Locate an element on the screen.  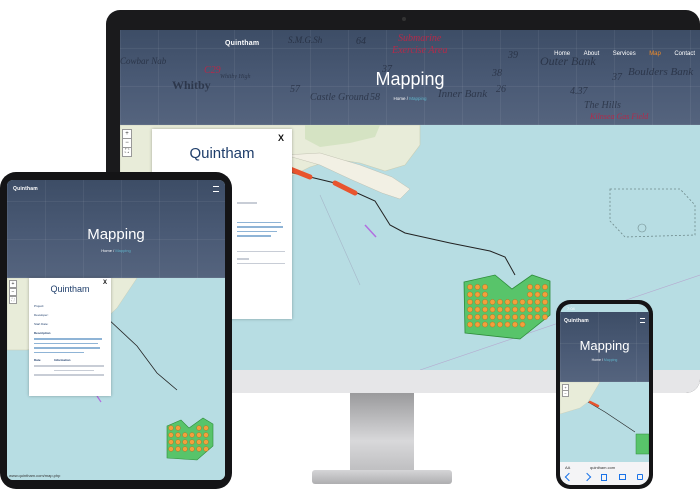
share-icon is located at coordinates (604, 477).